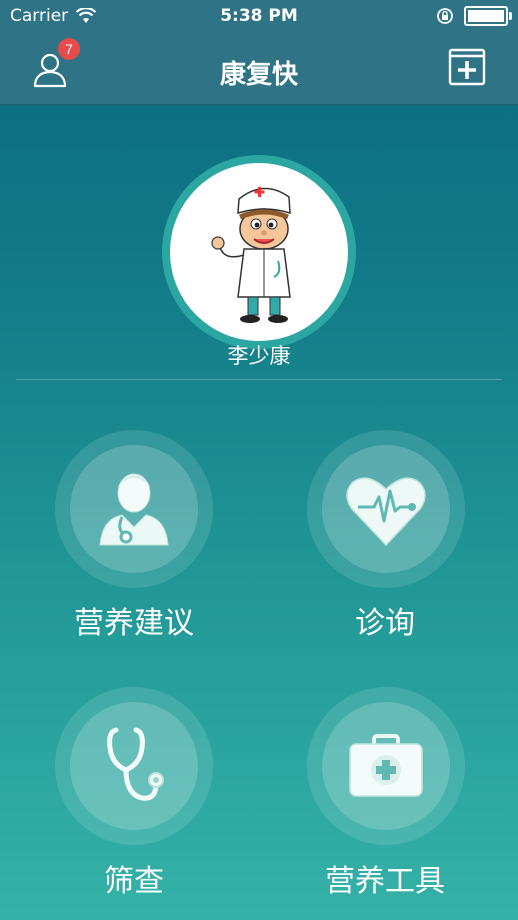 The image size is (518, 920). I want to click on stethoscope-icon, so click(135, 764).